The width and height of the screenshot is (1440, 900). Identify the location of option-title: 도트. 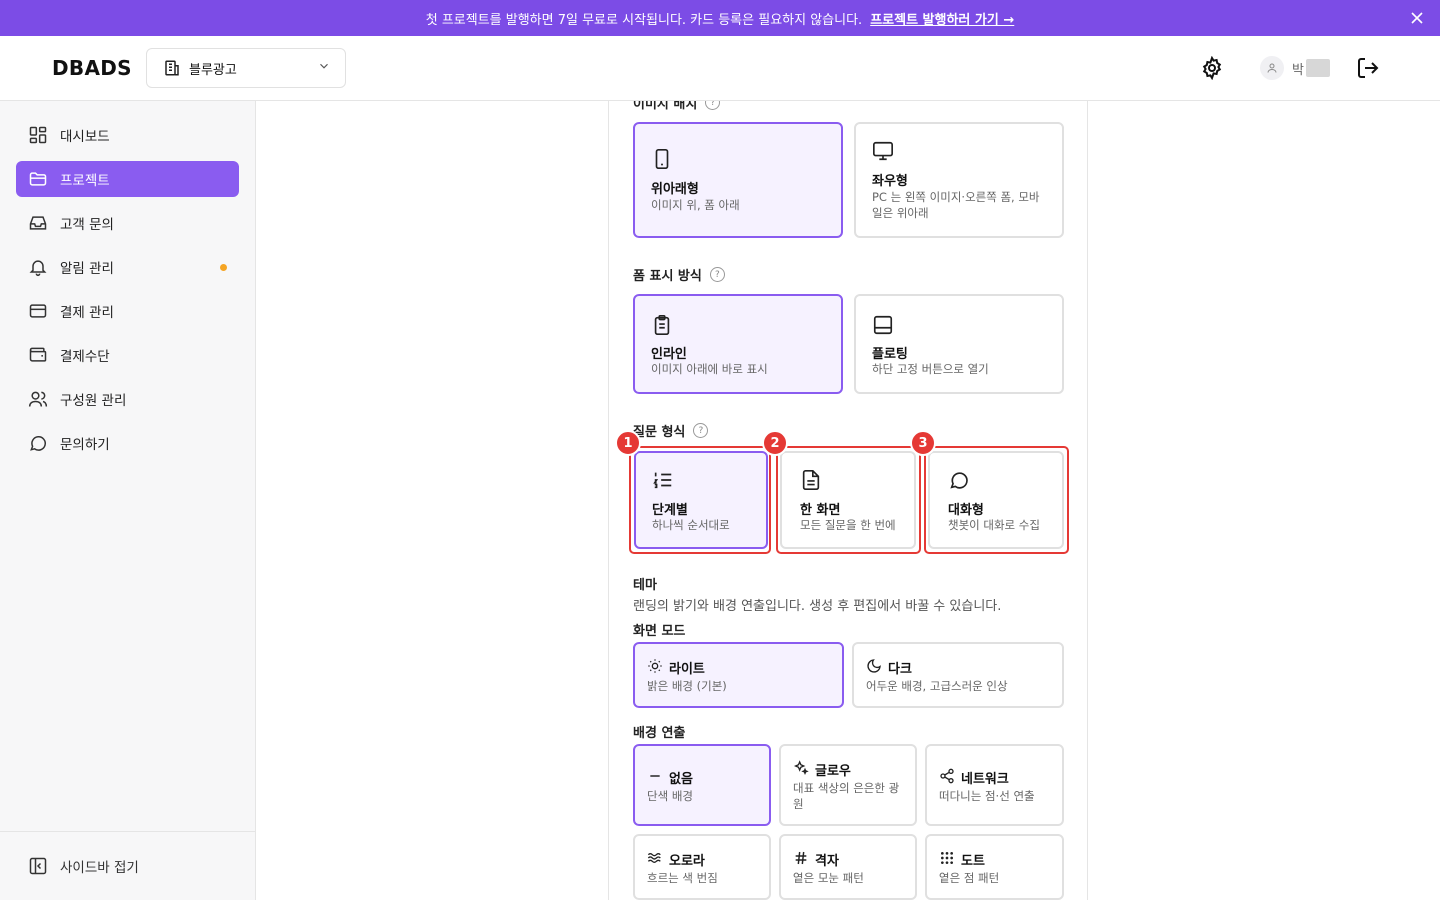
(973, 861).